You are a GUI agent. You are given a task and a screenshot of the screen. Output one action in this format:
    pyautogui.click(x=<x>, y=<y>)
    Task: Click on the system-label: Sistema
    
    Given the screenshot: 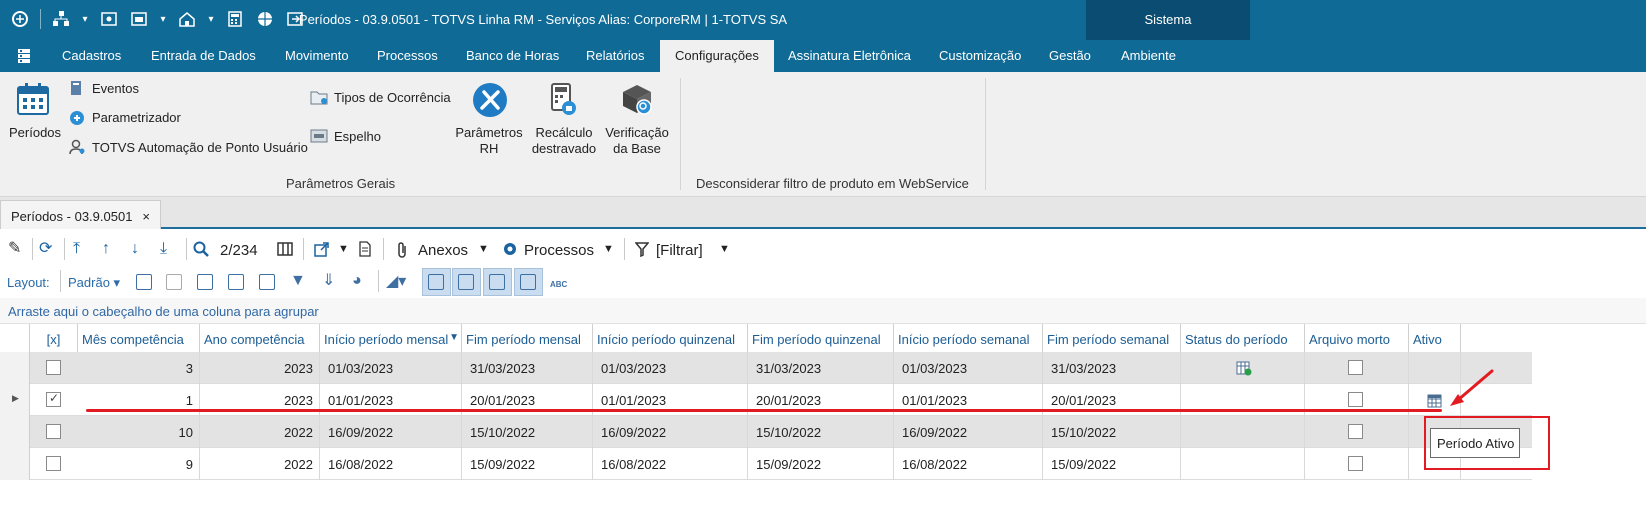 What is the action you would take?
    pyautogui.click(x=1168, y=19)
    